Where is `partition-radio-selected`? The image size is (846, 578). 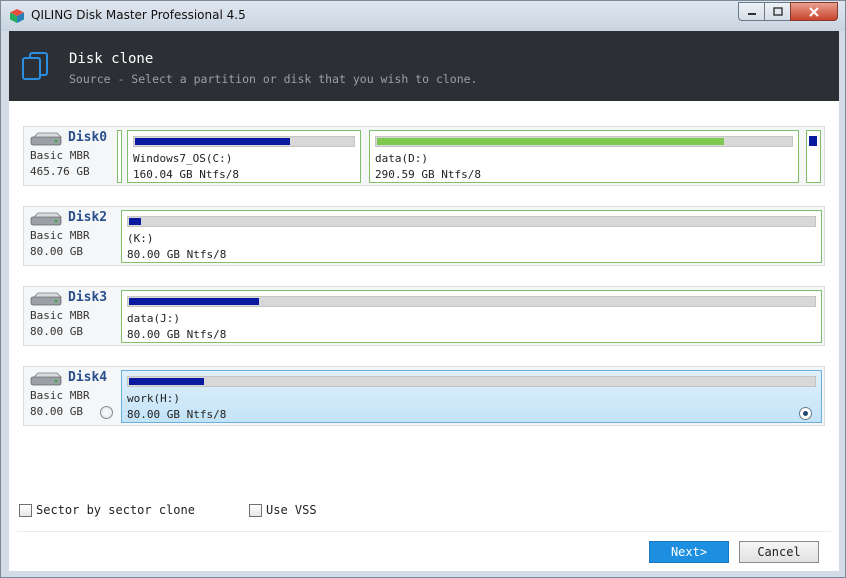
partition-radio-selected is located at coordinates (805, 413).